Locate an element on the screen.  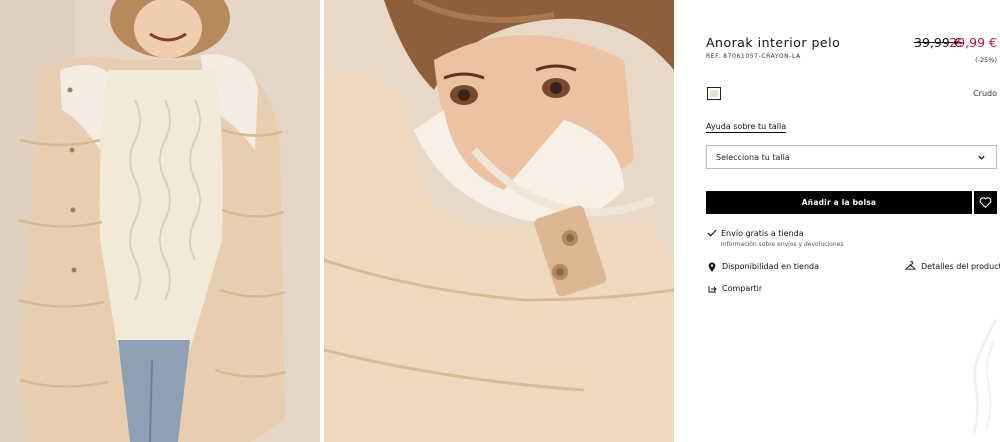
product-title: Anorak interior pelo is located at coordinates (773, 42).